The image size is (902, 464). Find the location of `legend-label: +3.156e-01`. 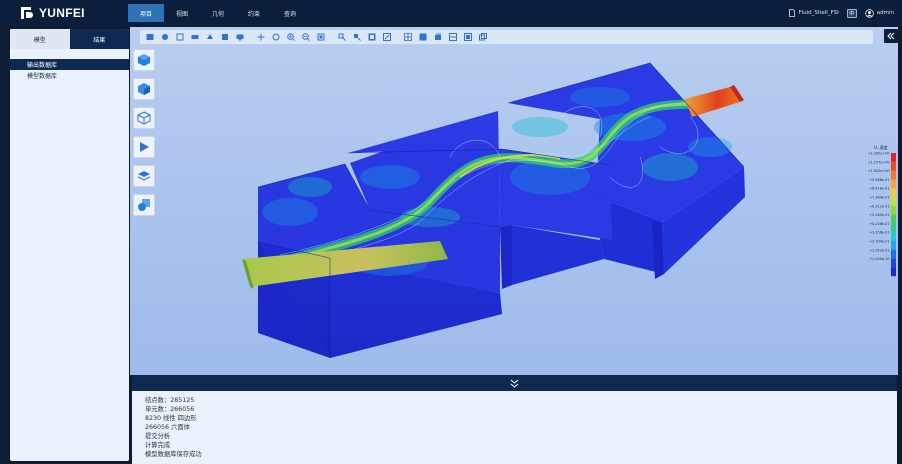

legend-label: +3.156e-01 is located at coordinates (879, 233).